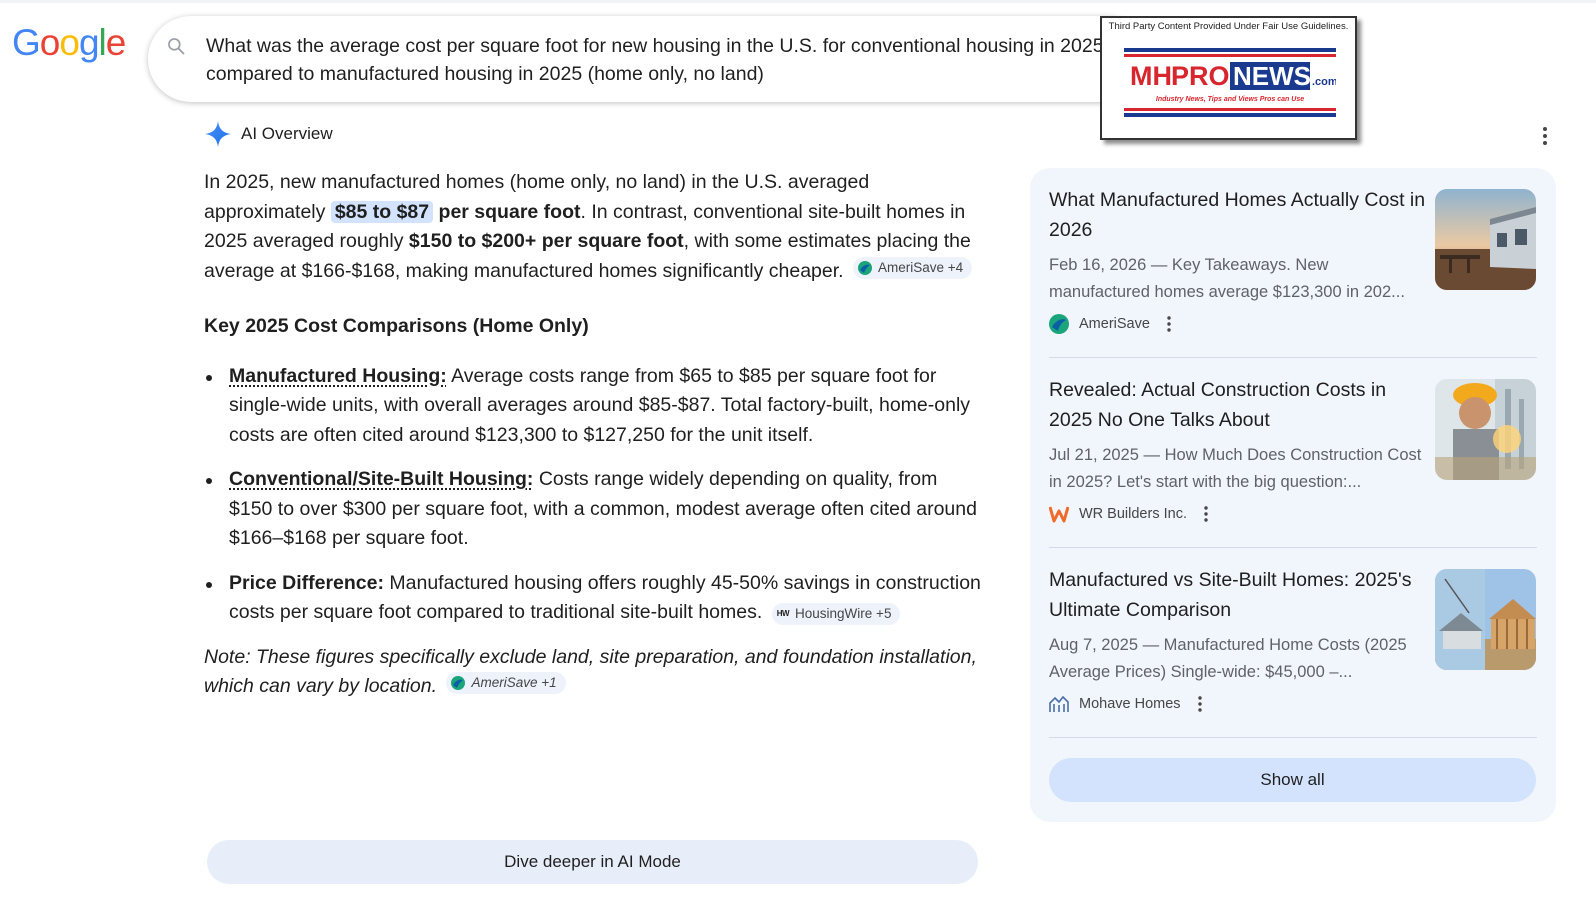 The height and width of the screenshot is (907, 1596). I want to click on logo-letter: g, so click(89, 42).